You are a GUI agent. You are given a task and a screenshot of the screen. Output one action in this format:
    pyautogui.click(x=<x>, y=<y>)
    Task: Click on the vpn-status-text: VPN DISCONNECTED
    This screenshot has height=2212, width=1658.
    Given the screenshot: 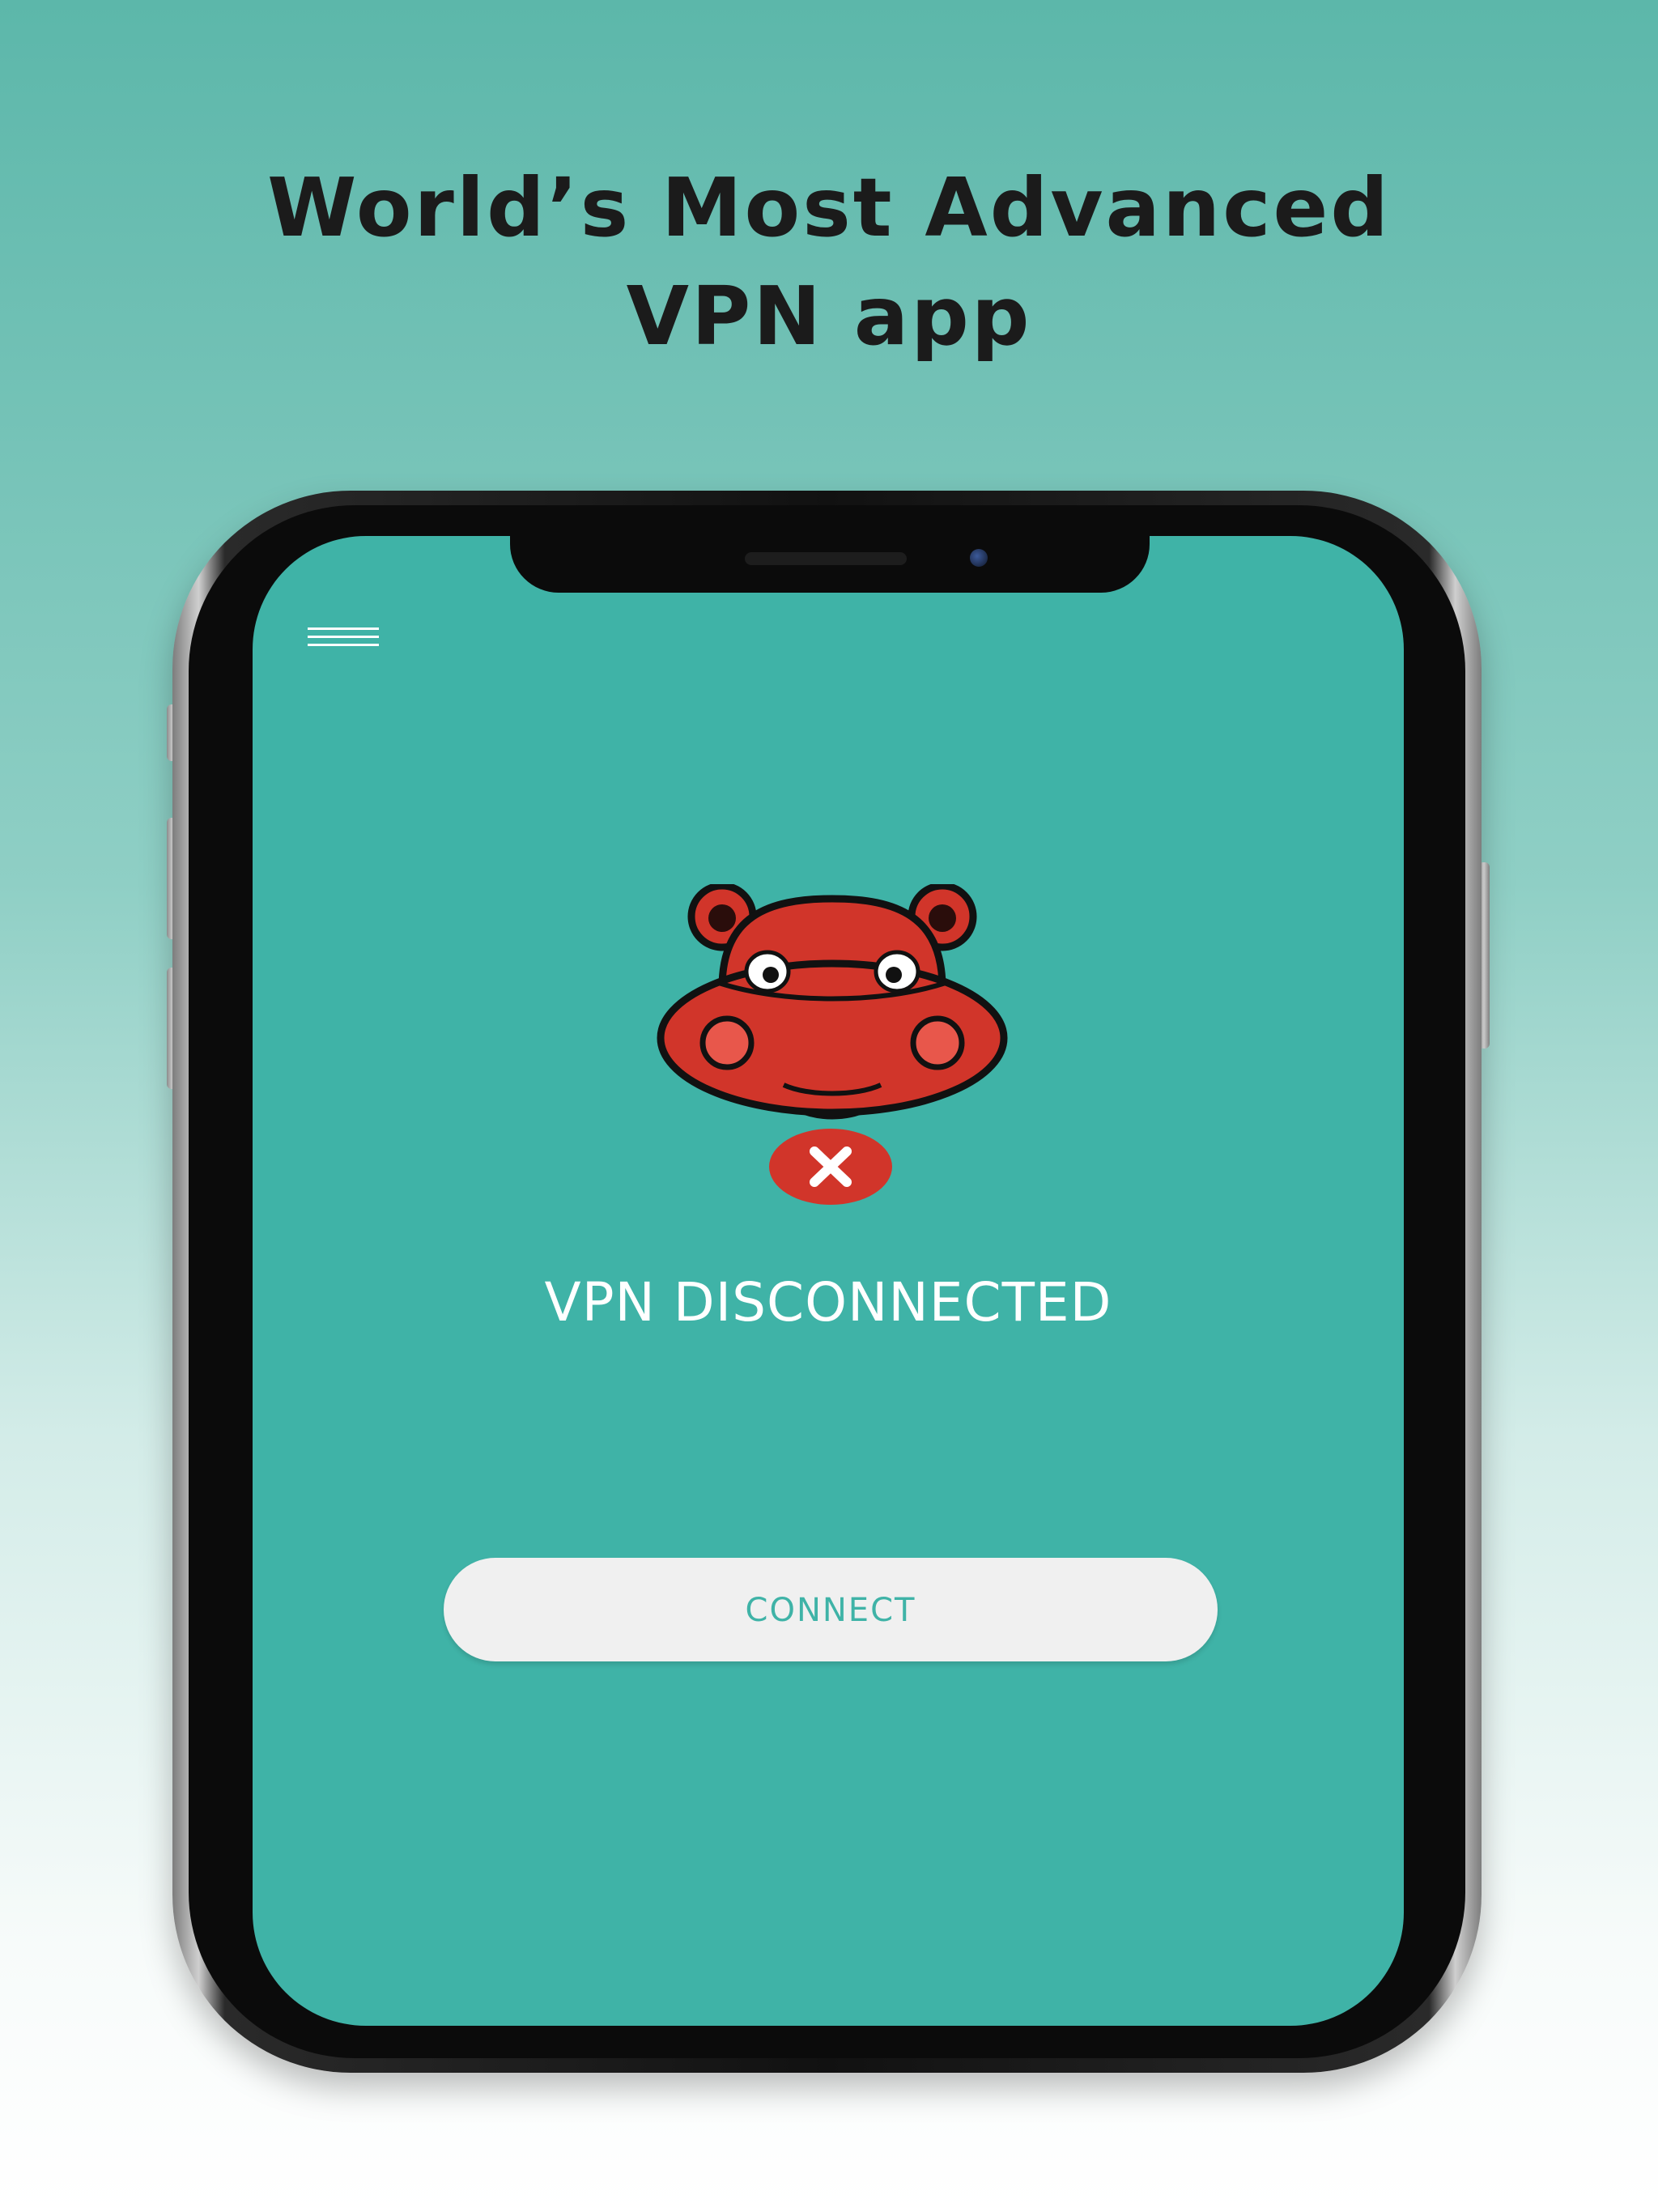 What is the action you would take?
    pyautogui.click(x=828, y=1303)
    